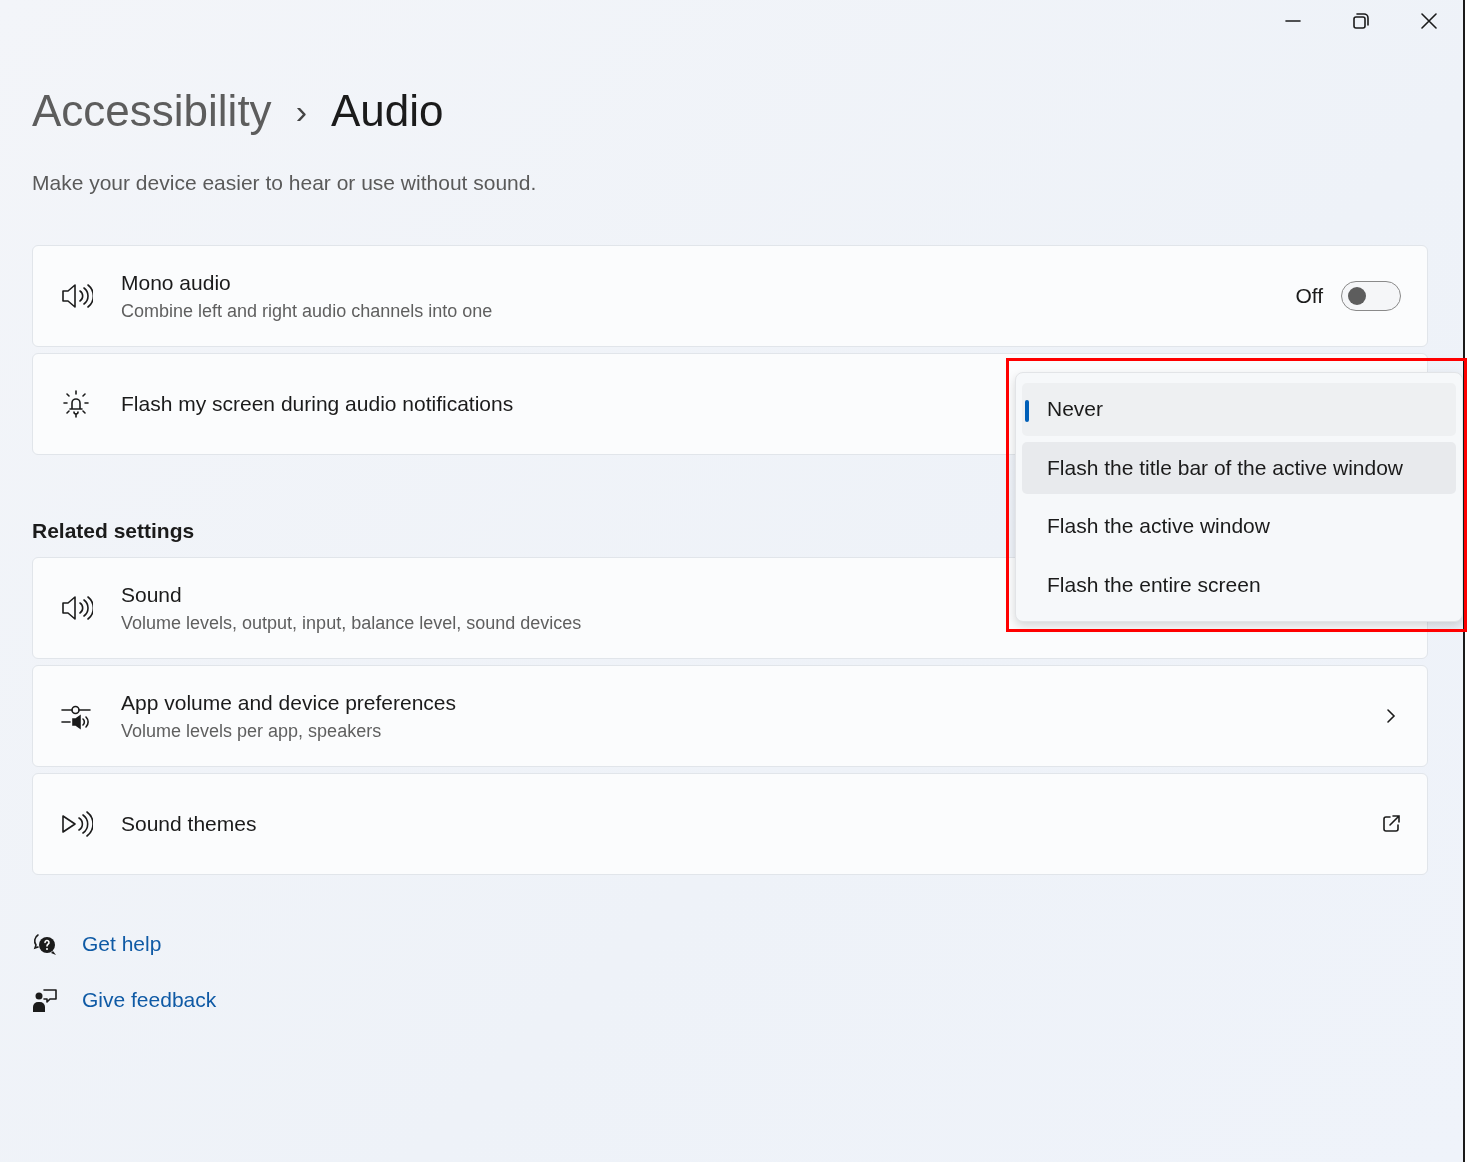  I want to click on setting-description: Volume levels per app, speakers, so click(251, 731).